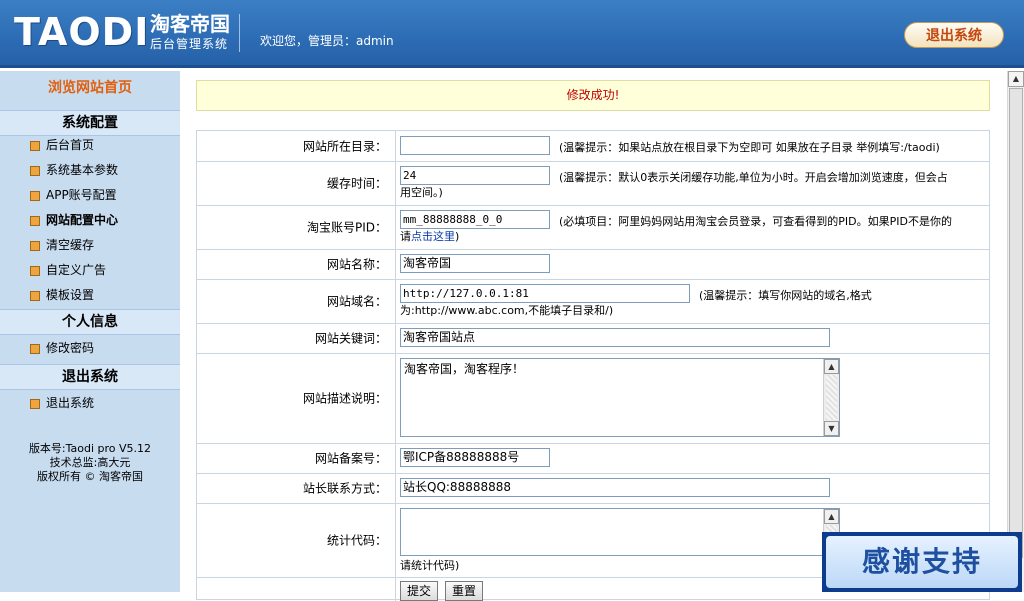 The width and height of the screenshot is (1024, 601). What do you see at coordinates (620, 532) in the screenshot?
I see `stats-code-textarea: ▲` at bounding box center [620, 532].